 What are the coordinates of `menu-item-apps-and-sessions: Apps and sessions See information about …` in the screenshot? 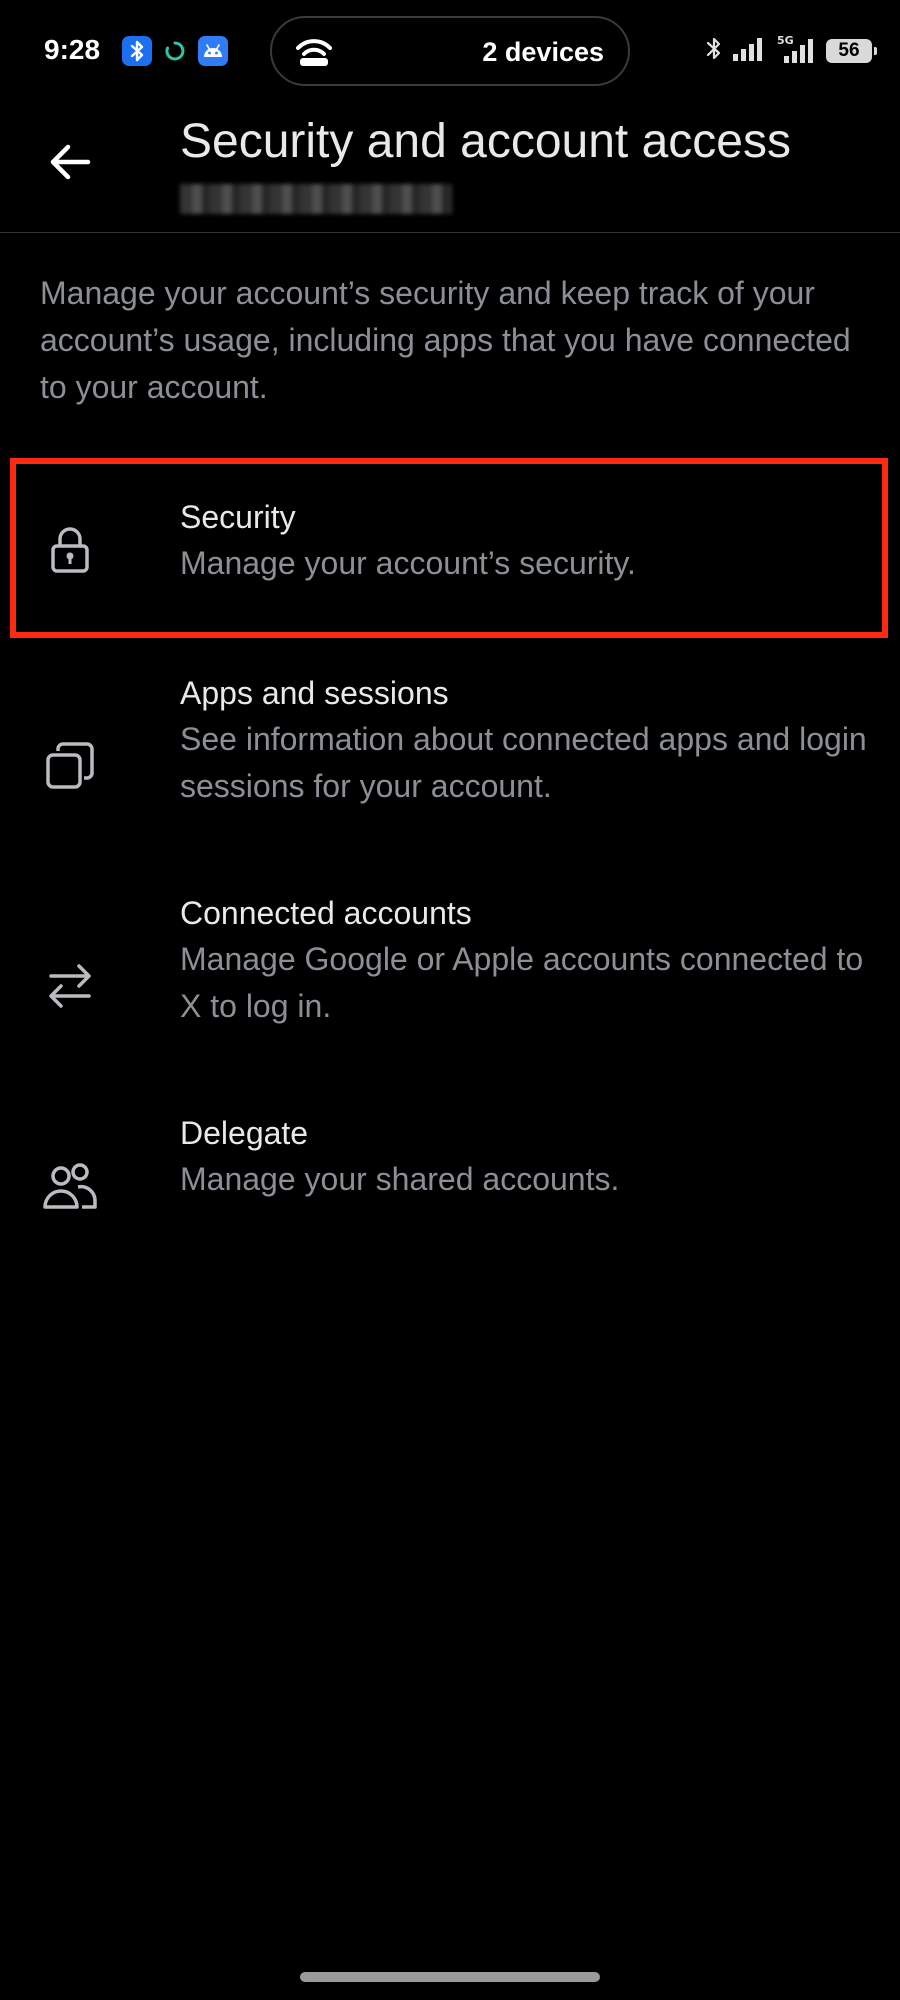 It's located at (450, 745).